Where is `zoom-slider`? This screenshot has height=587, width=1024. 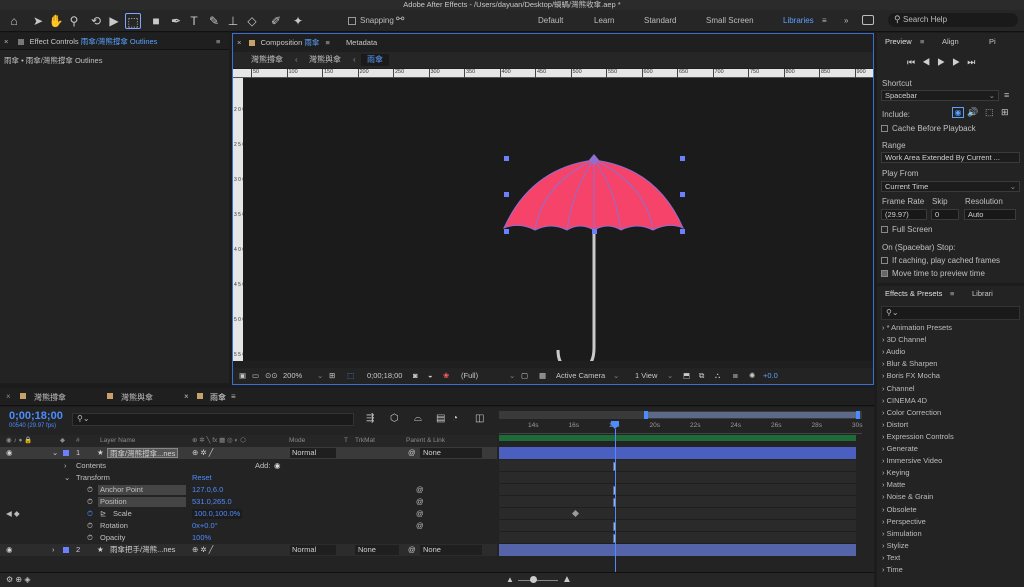 zoom-slider is located at coordinates (538, 580).